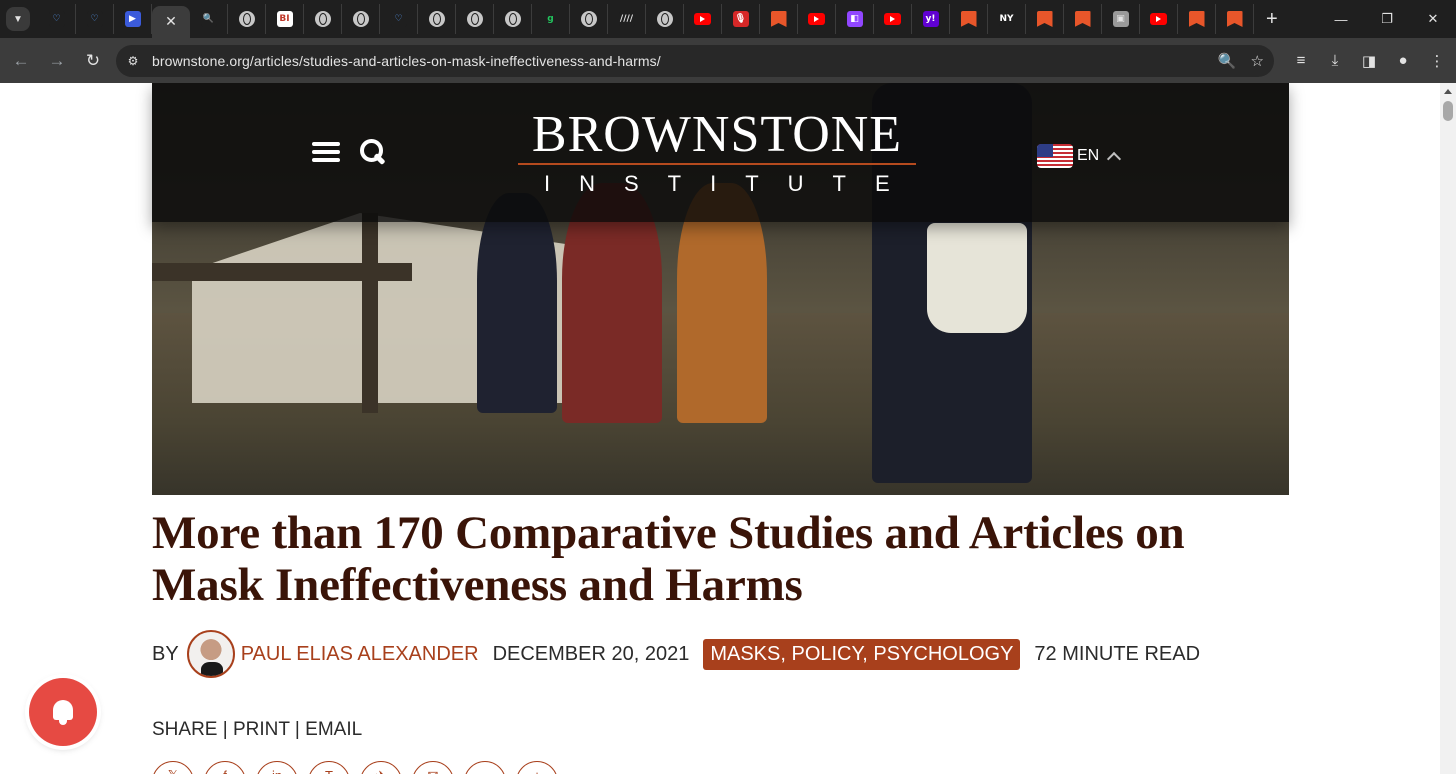 The height and width of the screenshot is (774, 1456). Describe the element at coordinates (329, 767) in the screenshot. I see `truth-social-icon: T` at that location.